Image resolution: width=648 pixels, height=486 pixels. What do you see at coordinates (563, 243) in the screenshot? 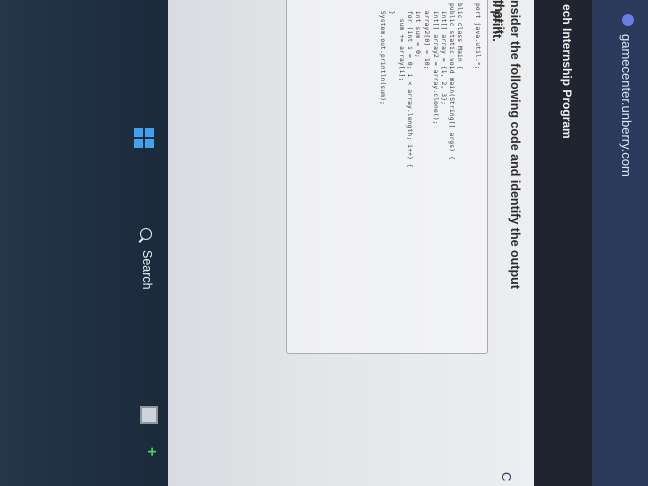
I see `site-header: ech Internship Program` at bounding box center [563, 243].